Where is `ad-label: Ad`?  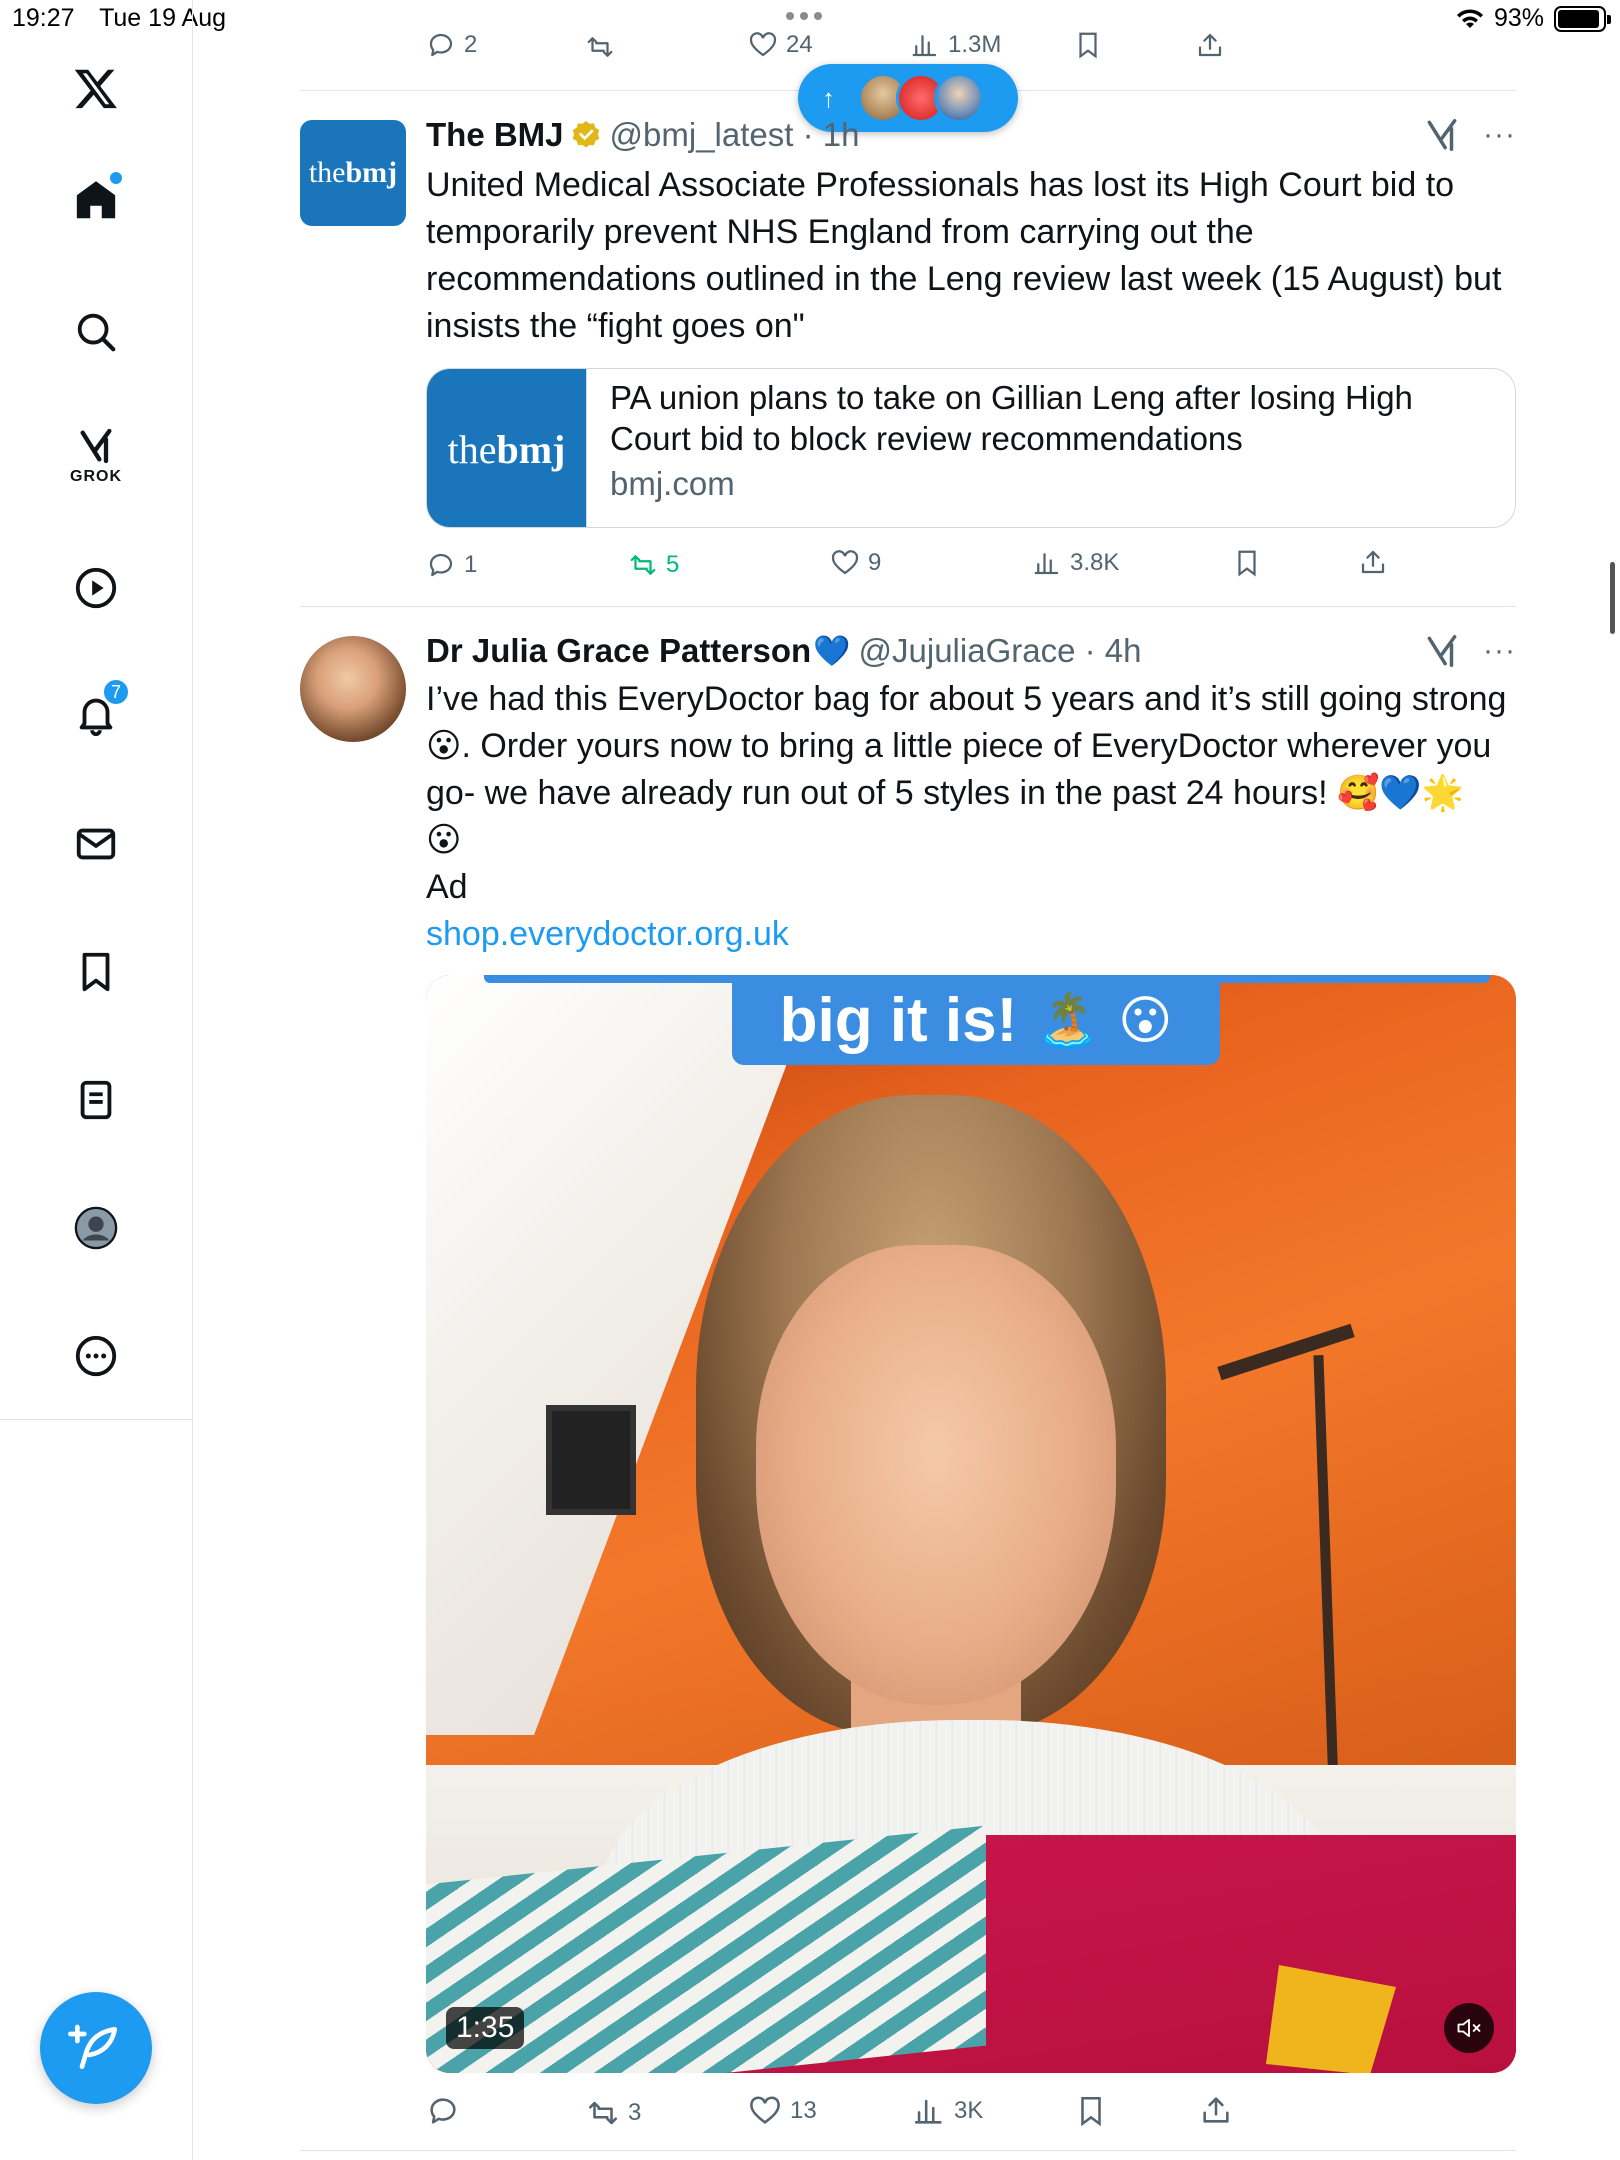 ad-label: Ad is located at coordinates (447, 887).